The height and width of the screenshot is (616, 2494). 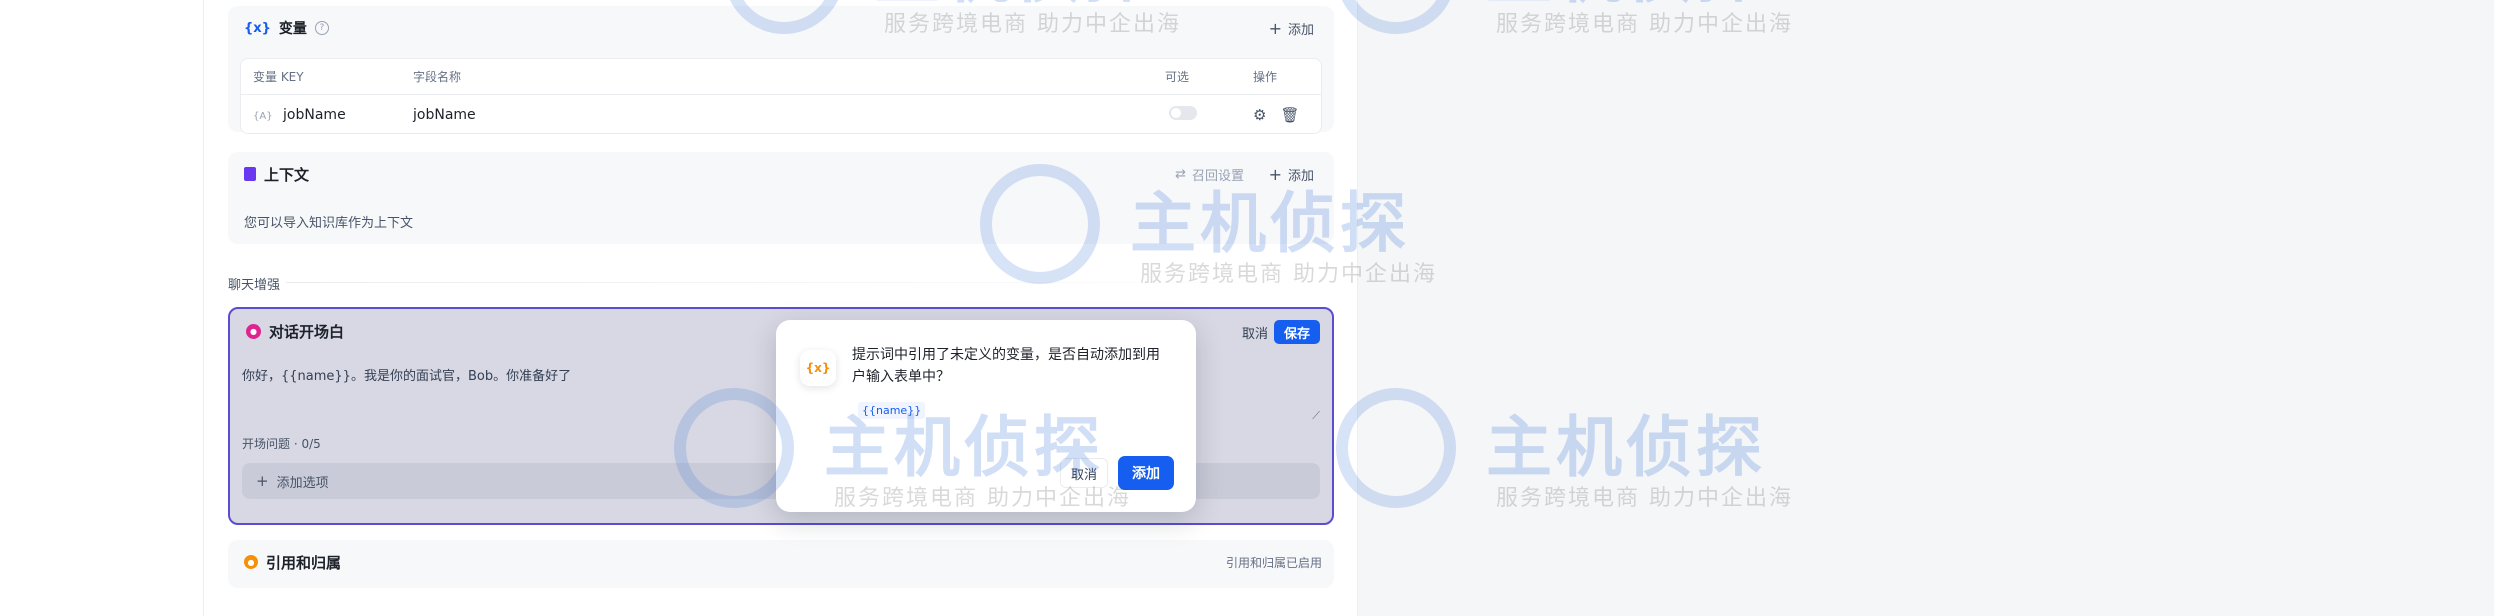 What do you see at coordinates (287, 174) in the screenshot?
I see `context-title: 上下文` at bounding box center [287, 174].